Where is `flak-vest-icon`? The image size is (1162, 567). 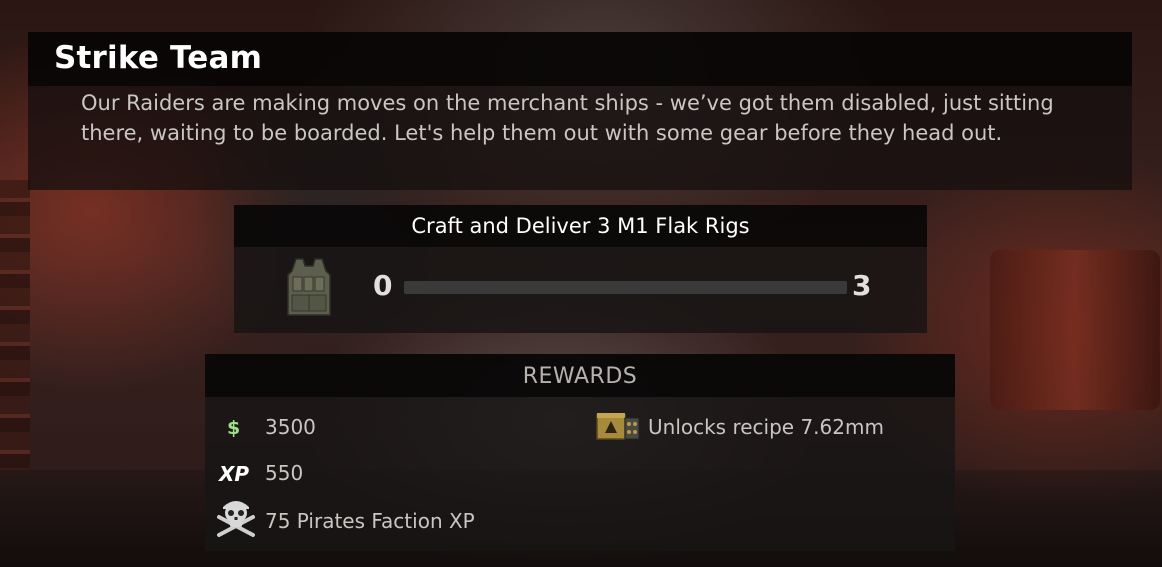
flak-vest-icon is located at coordinates (309, 287).